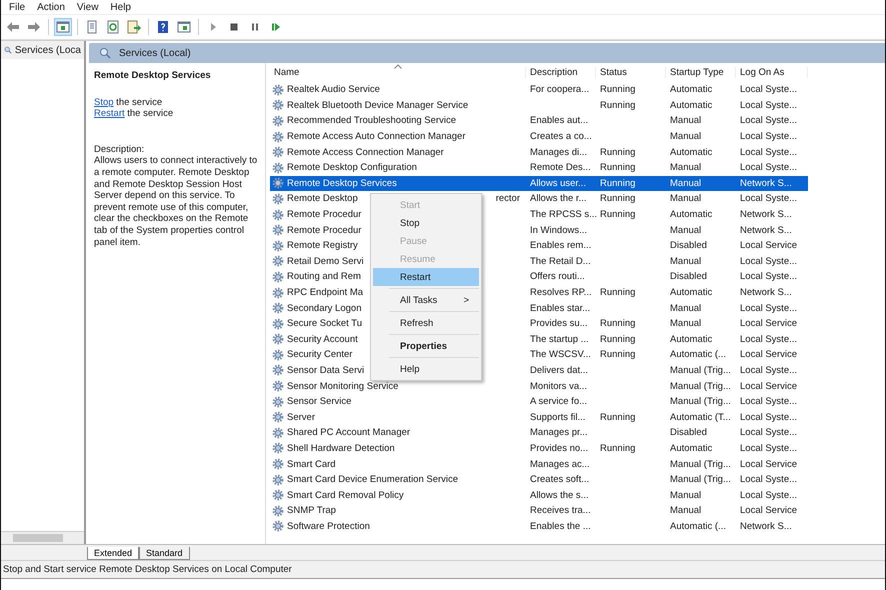  Describe the element at coordinates (772, 72) in the screenshot. I see `column-header: Log On As` at that location.